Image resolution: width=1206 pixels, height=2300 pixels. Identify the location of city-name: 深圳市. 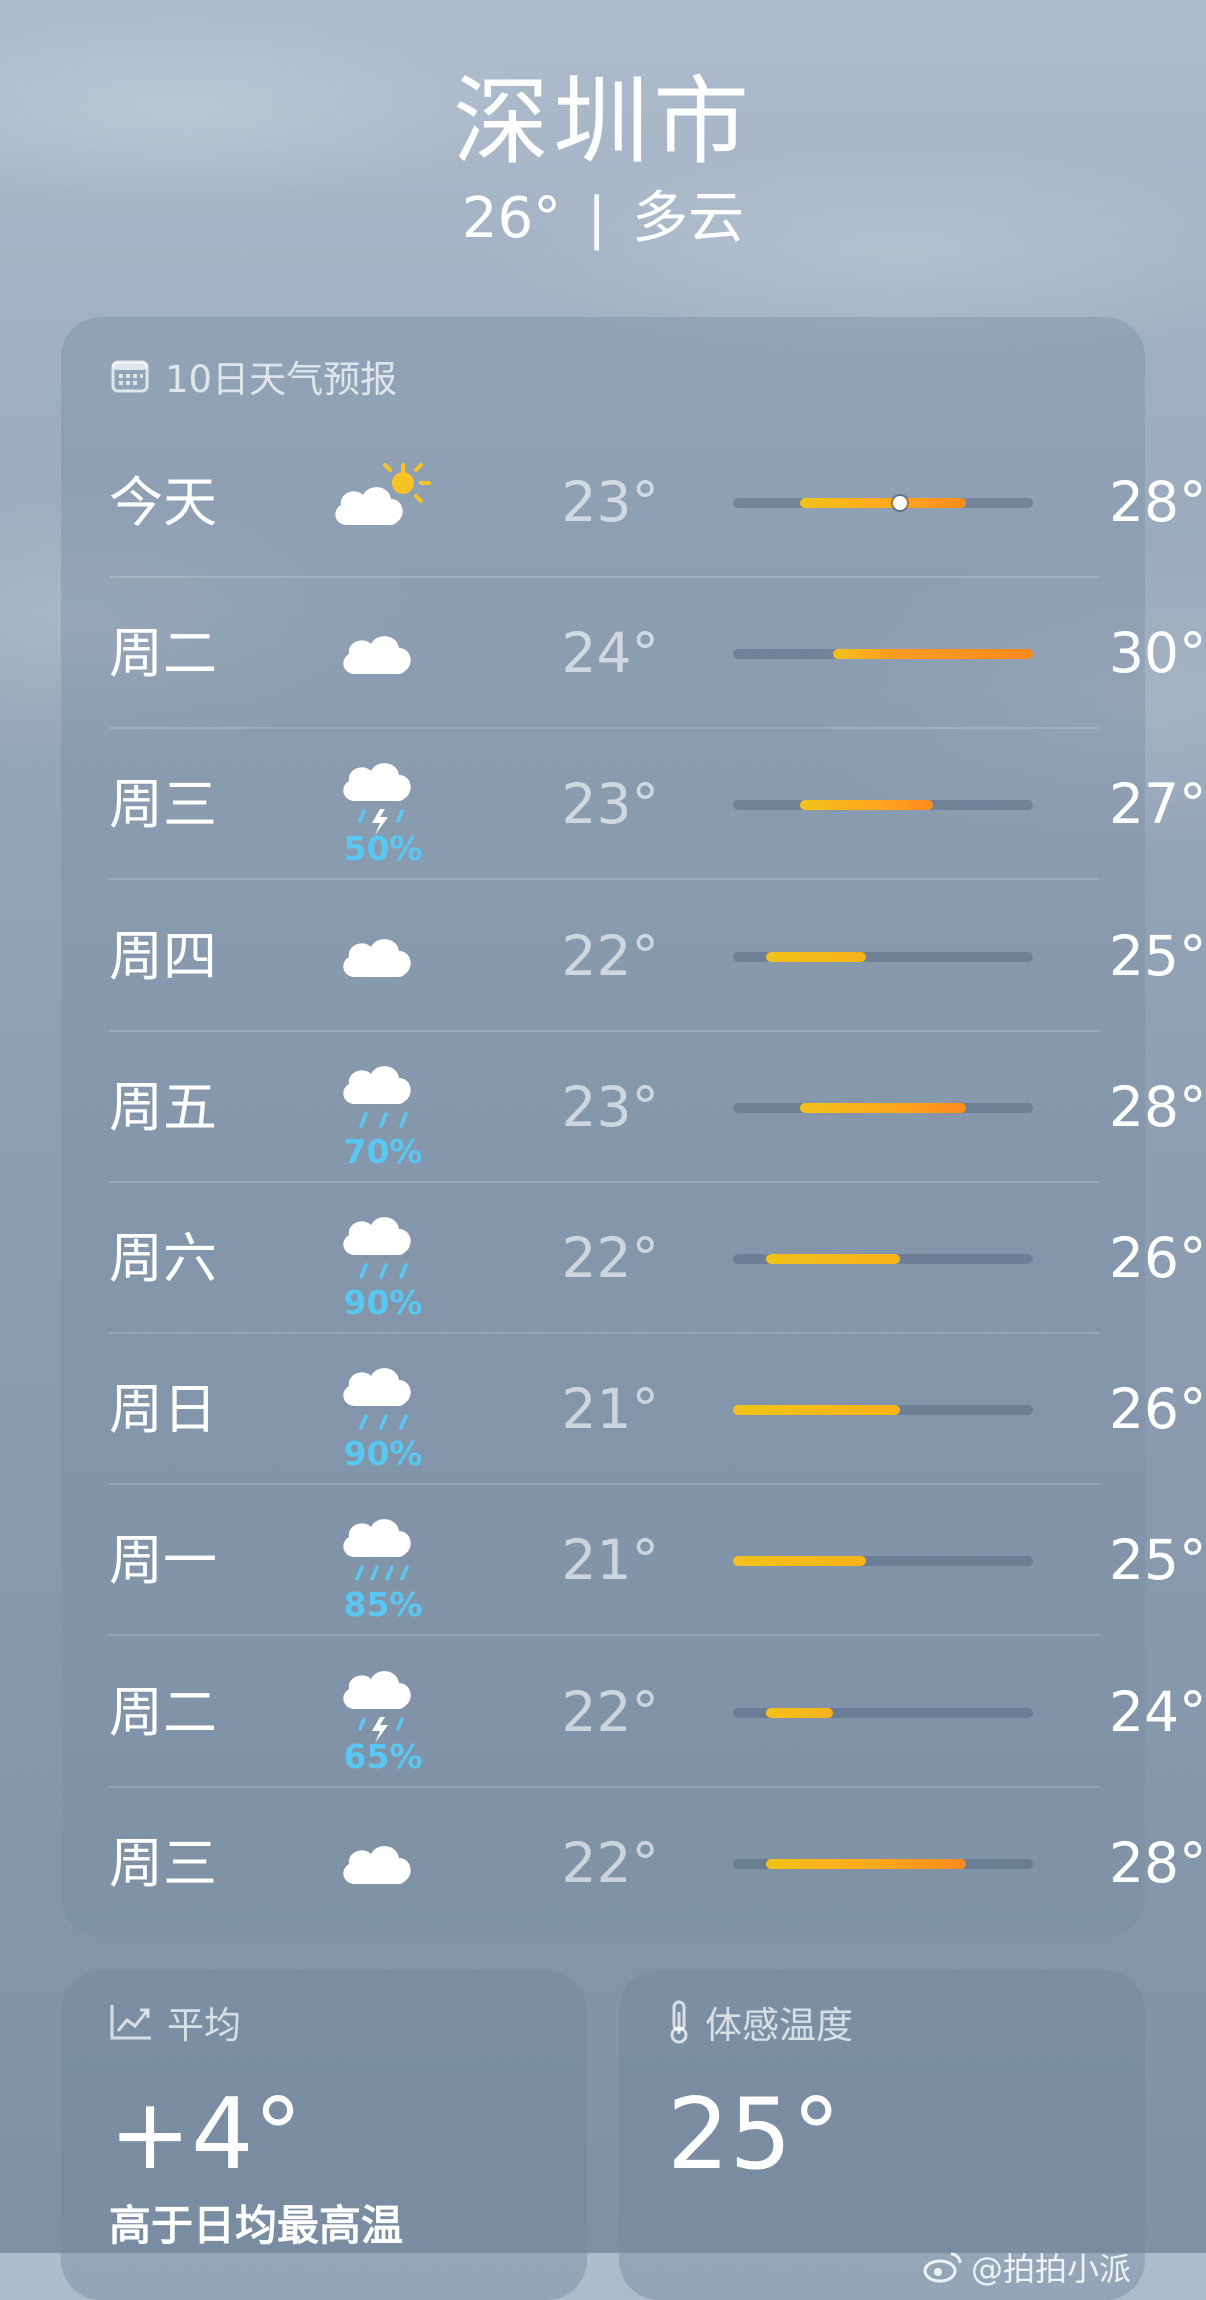
(603, 122).